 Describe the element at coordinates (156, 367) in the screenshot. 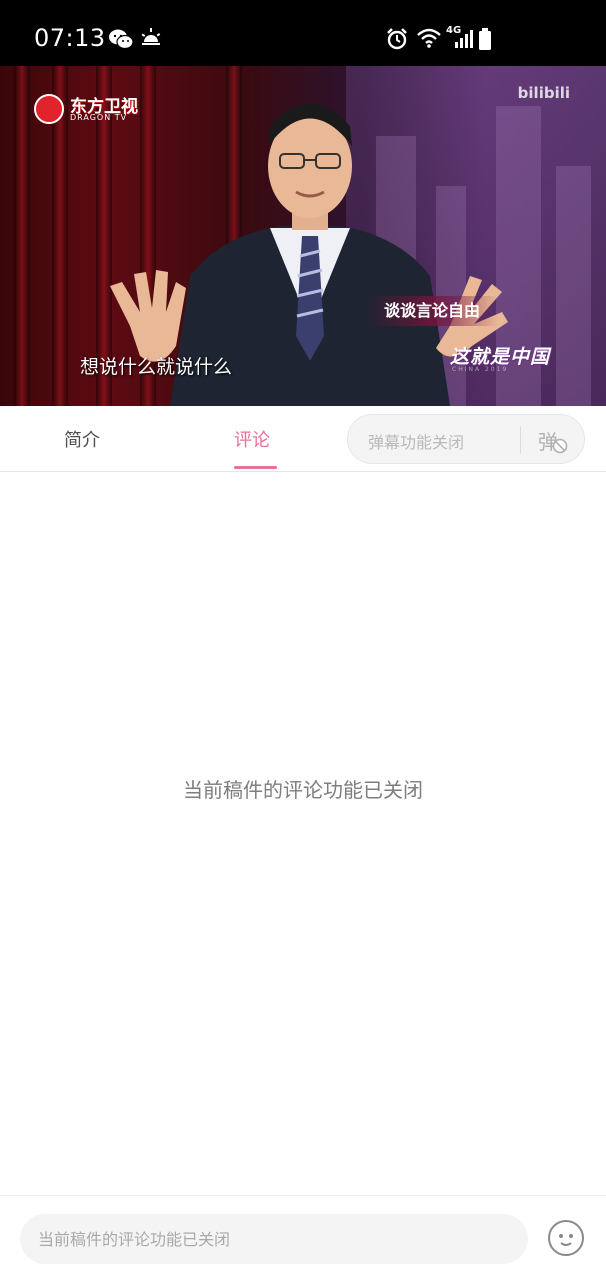

I see `video-subtitle: 想说什么就说什么` at that location.